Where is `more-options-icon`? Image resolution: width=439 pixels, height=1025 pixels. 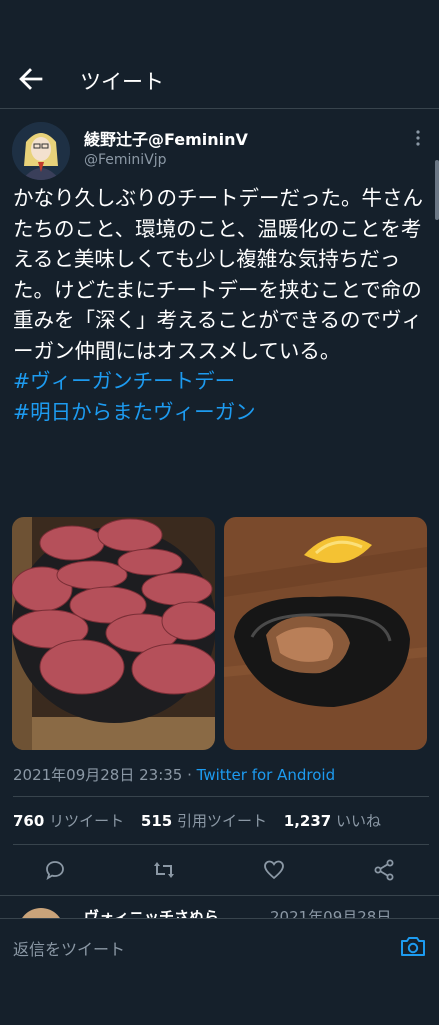
more-options-icon is located at coordinates (418, 138).